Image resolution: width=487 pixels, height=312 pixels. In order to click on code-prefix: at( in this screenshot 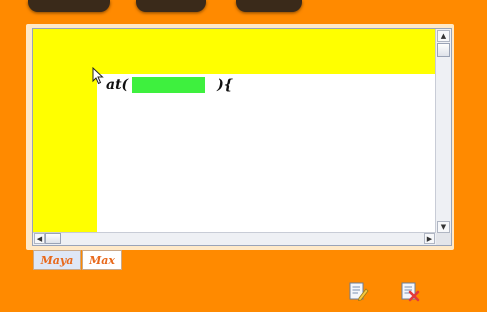, I will do `click(117, 85)`.